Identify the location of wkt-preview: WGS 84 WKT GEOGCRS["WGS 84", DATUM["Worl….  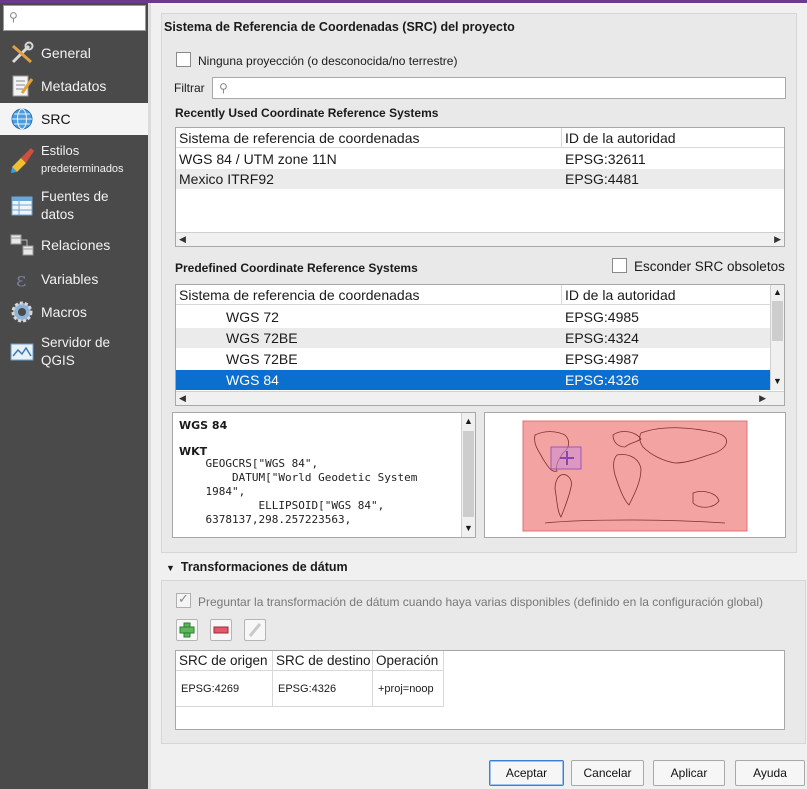
(324, 475).